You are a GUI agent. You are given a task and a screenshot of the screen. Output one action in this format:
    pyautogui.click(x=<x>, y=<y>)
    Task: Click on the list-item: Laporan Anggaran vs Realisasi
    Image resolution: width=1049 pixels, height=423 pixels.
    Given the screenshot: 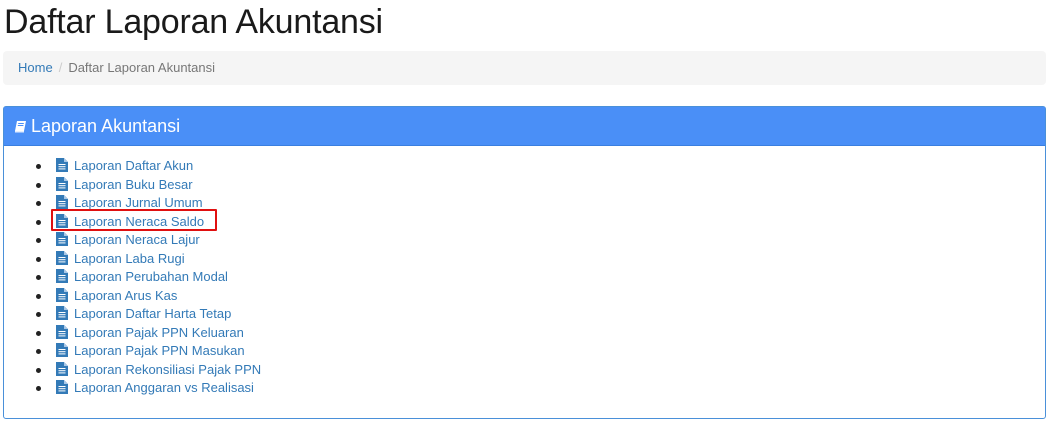 What is the action you would take?
    pyautogui.click(x=540, y=388)
    